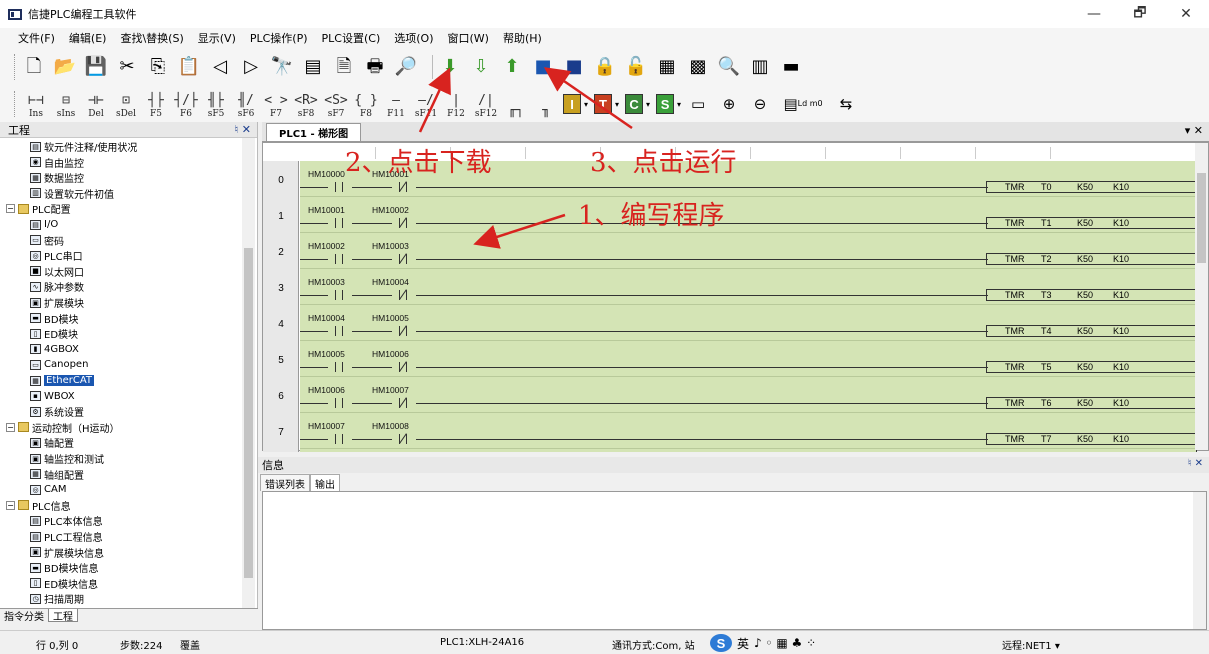 The height and width of the screenshot is (654, 1209). What do you see at coordinates (66, 521) in the screenshot?
I see `tree-item: ▤ PLC本体信息` at bounding box center [66, 521].